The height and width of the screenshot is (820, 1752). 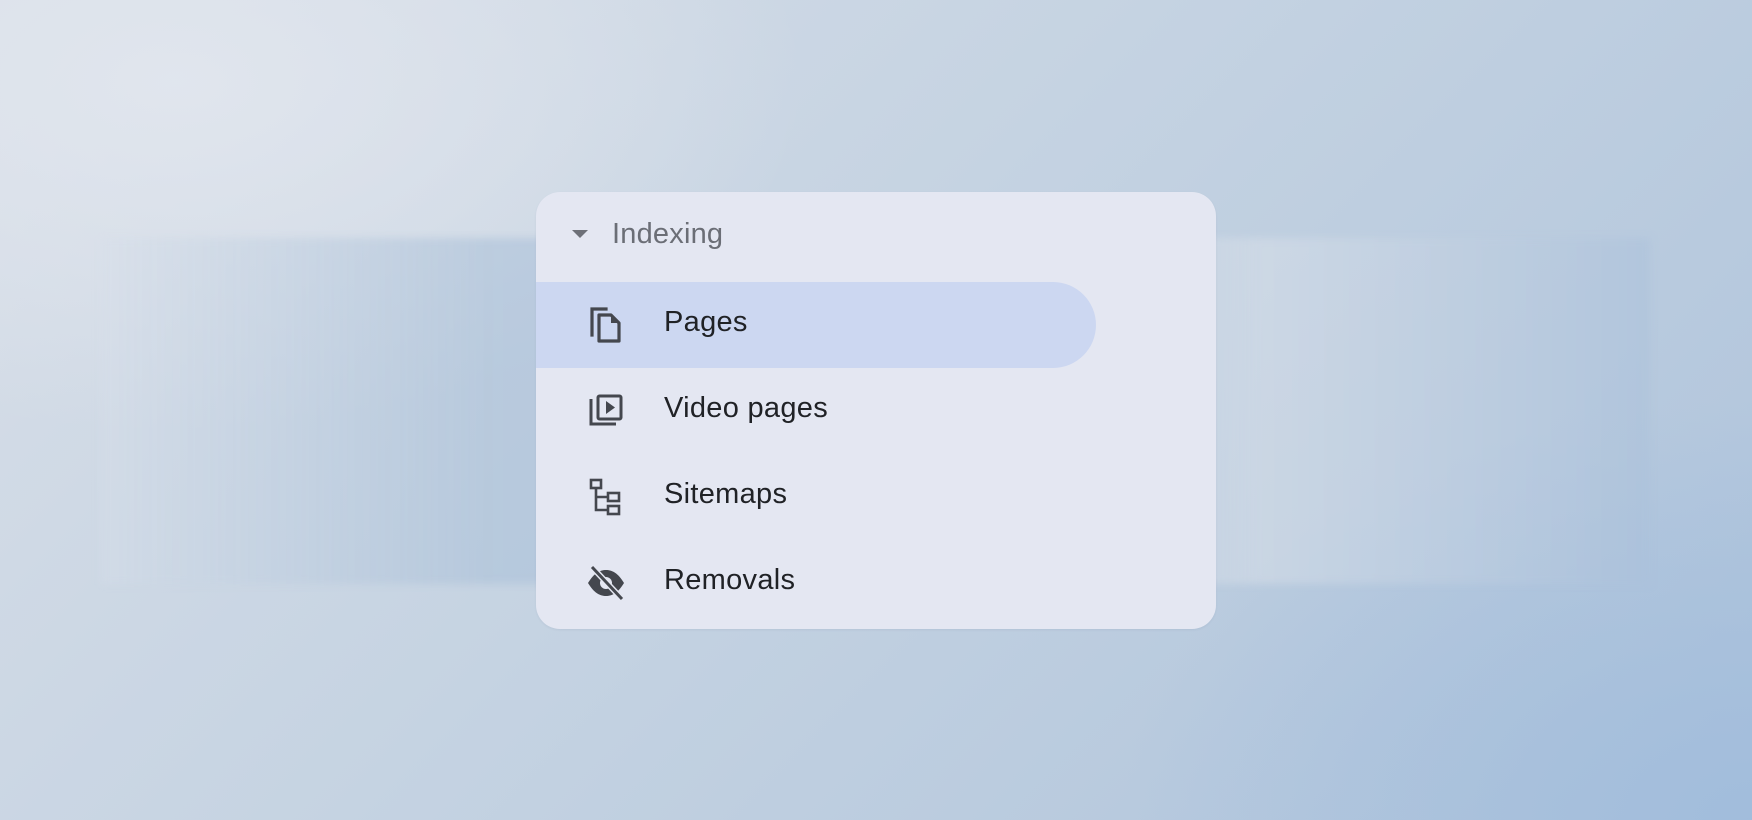 What do you see at coordinates (580, 234) in the screenshot?
I see `caret-down-icon` at bounding box center [580, 234].